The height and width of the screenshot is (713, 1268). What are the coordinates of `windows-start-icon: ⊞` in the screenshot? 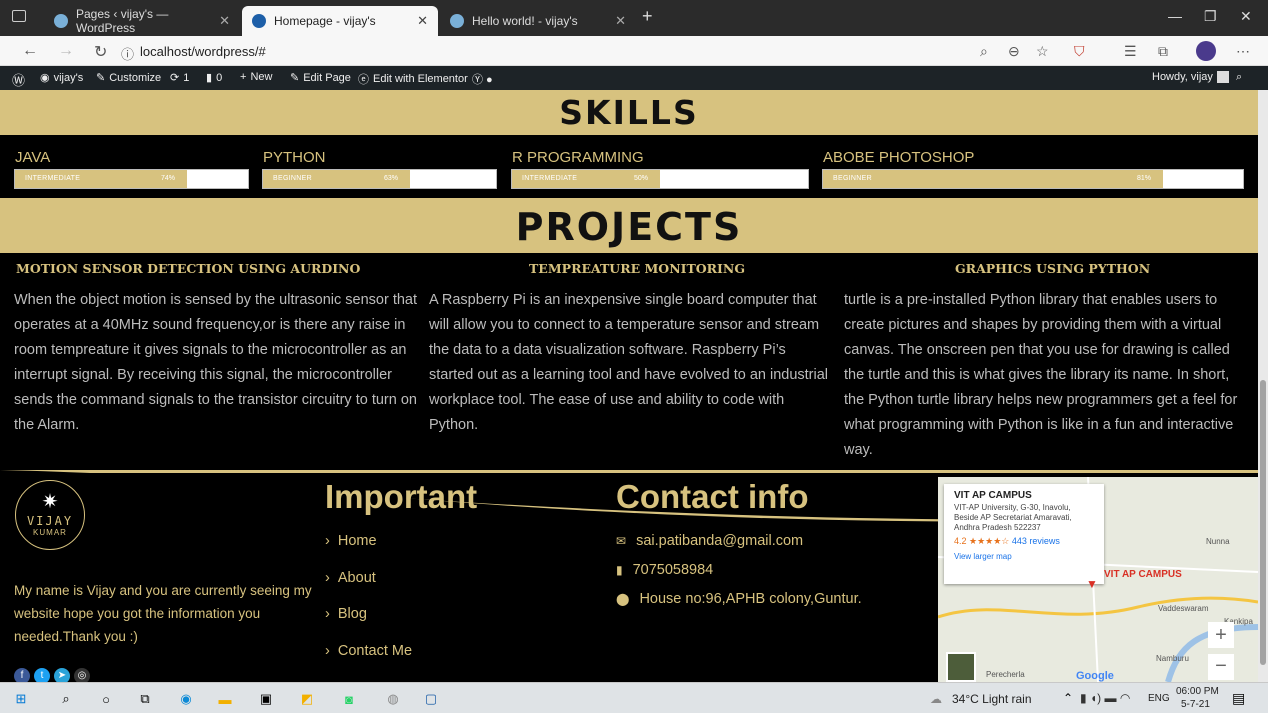 It's located at (21, 699).